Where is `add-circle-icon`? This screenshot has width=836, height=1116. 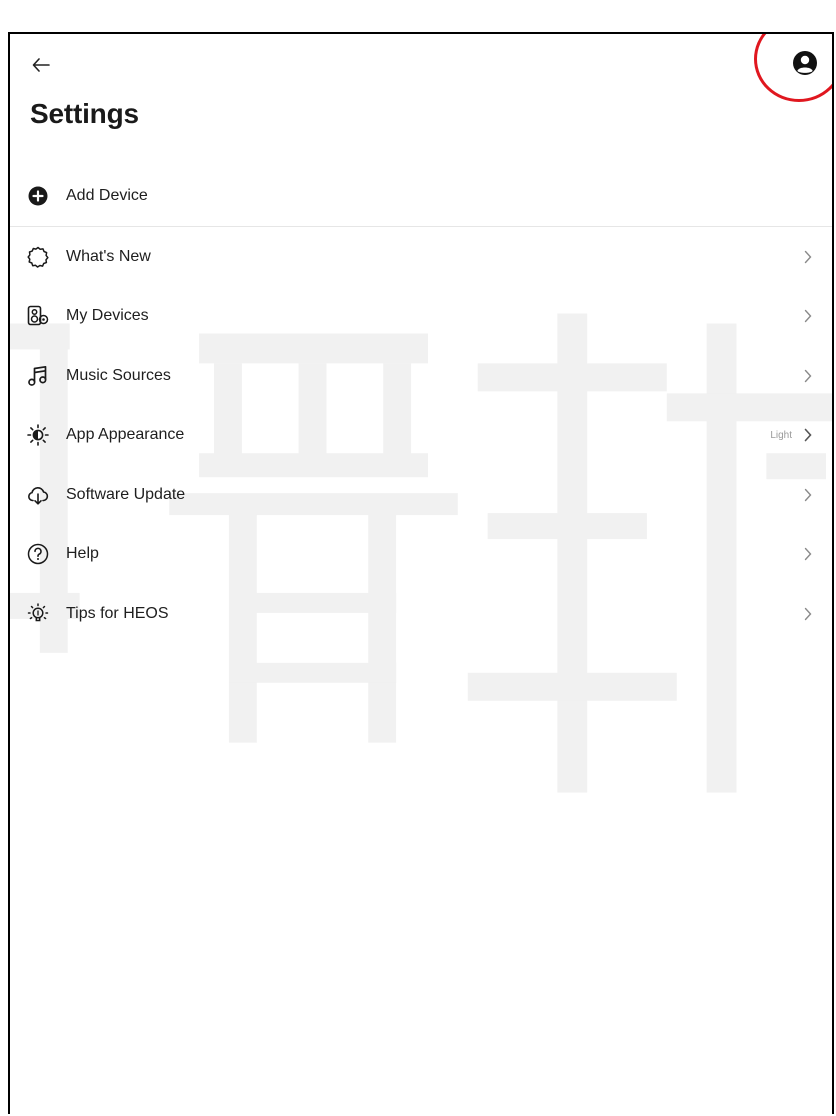
add-circle-icon is located at coordinates (38, 196).